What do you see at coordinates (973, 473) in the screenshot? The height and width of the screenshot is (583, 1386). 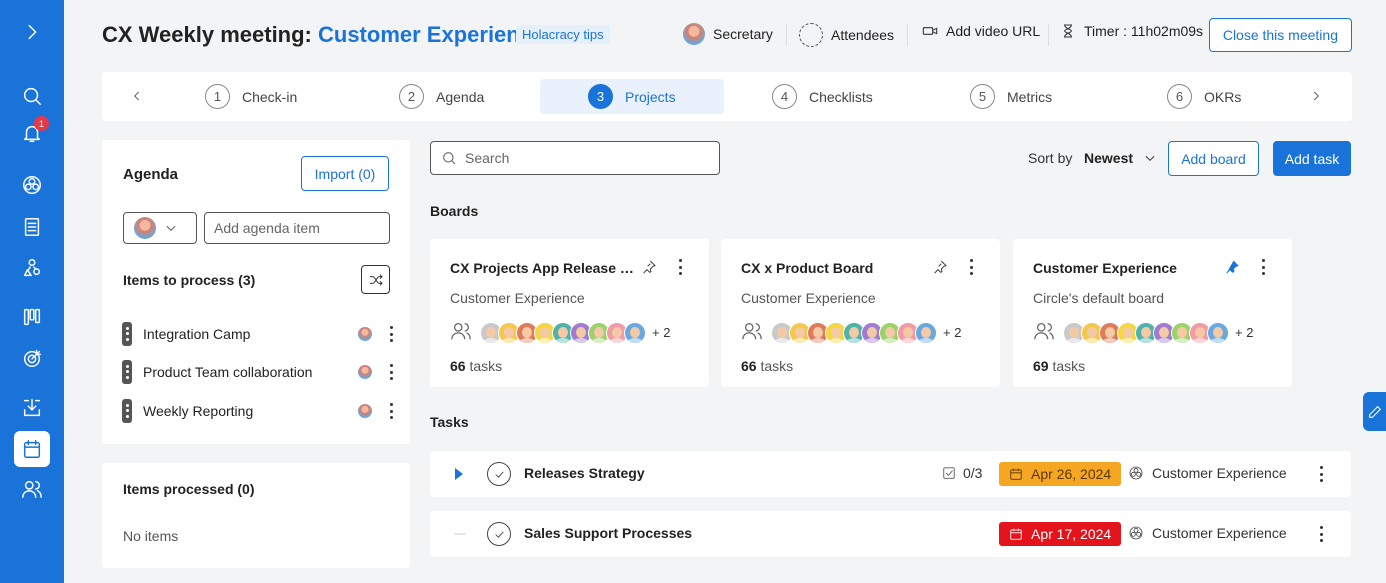 I see `subtask-count: 0/3` at bounding box center [973, 473].